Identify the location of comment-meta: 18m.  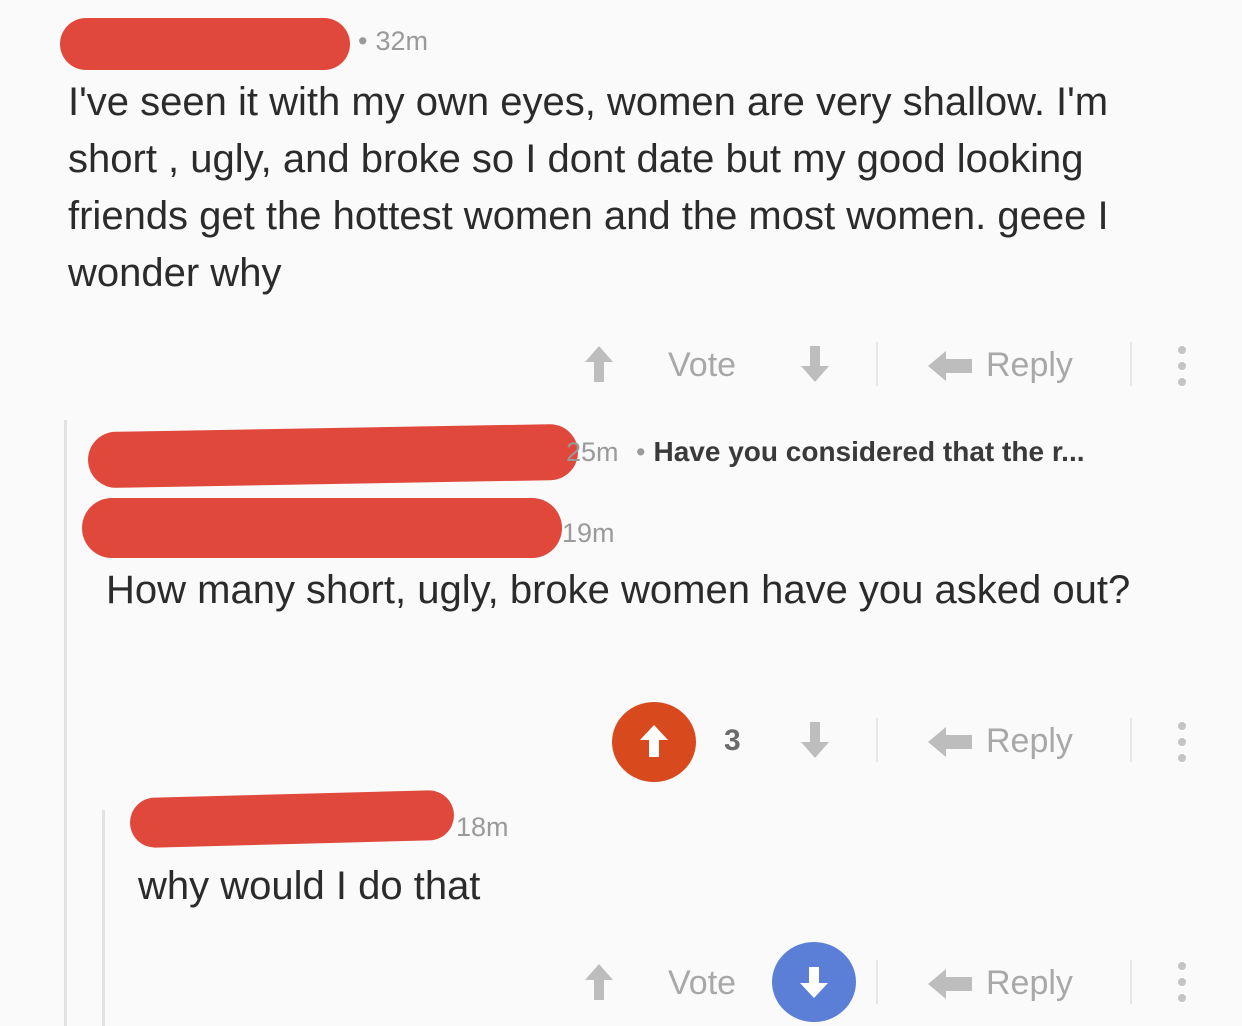
(482, 827).